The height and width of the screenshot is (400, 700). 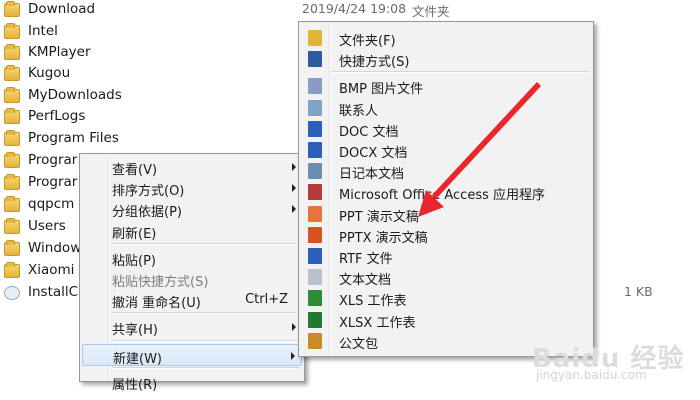 What do you see at coordinates (359, 111) in the screenshot?
I see `menu-item-label: 联系人` at bounding box center [359, 111].